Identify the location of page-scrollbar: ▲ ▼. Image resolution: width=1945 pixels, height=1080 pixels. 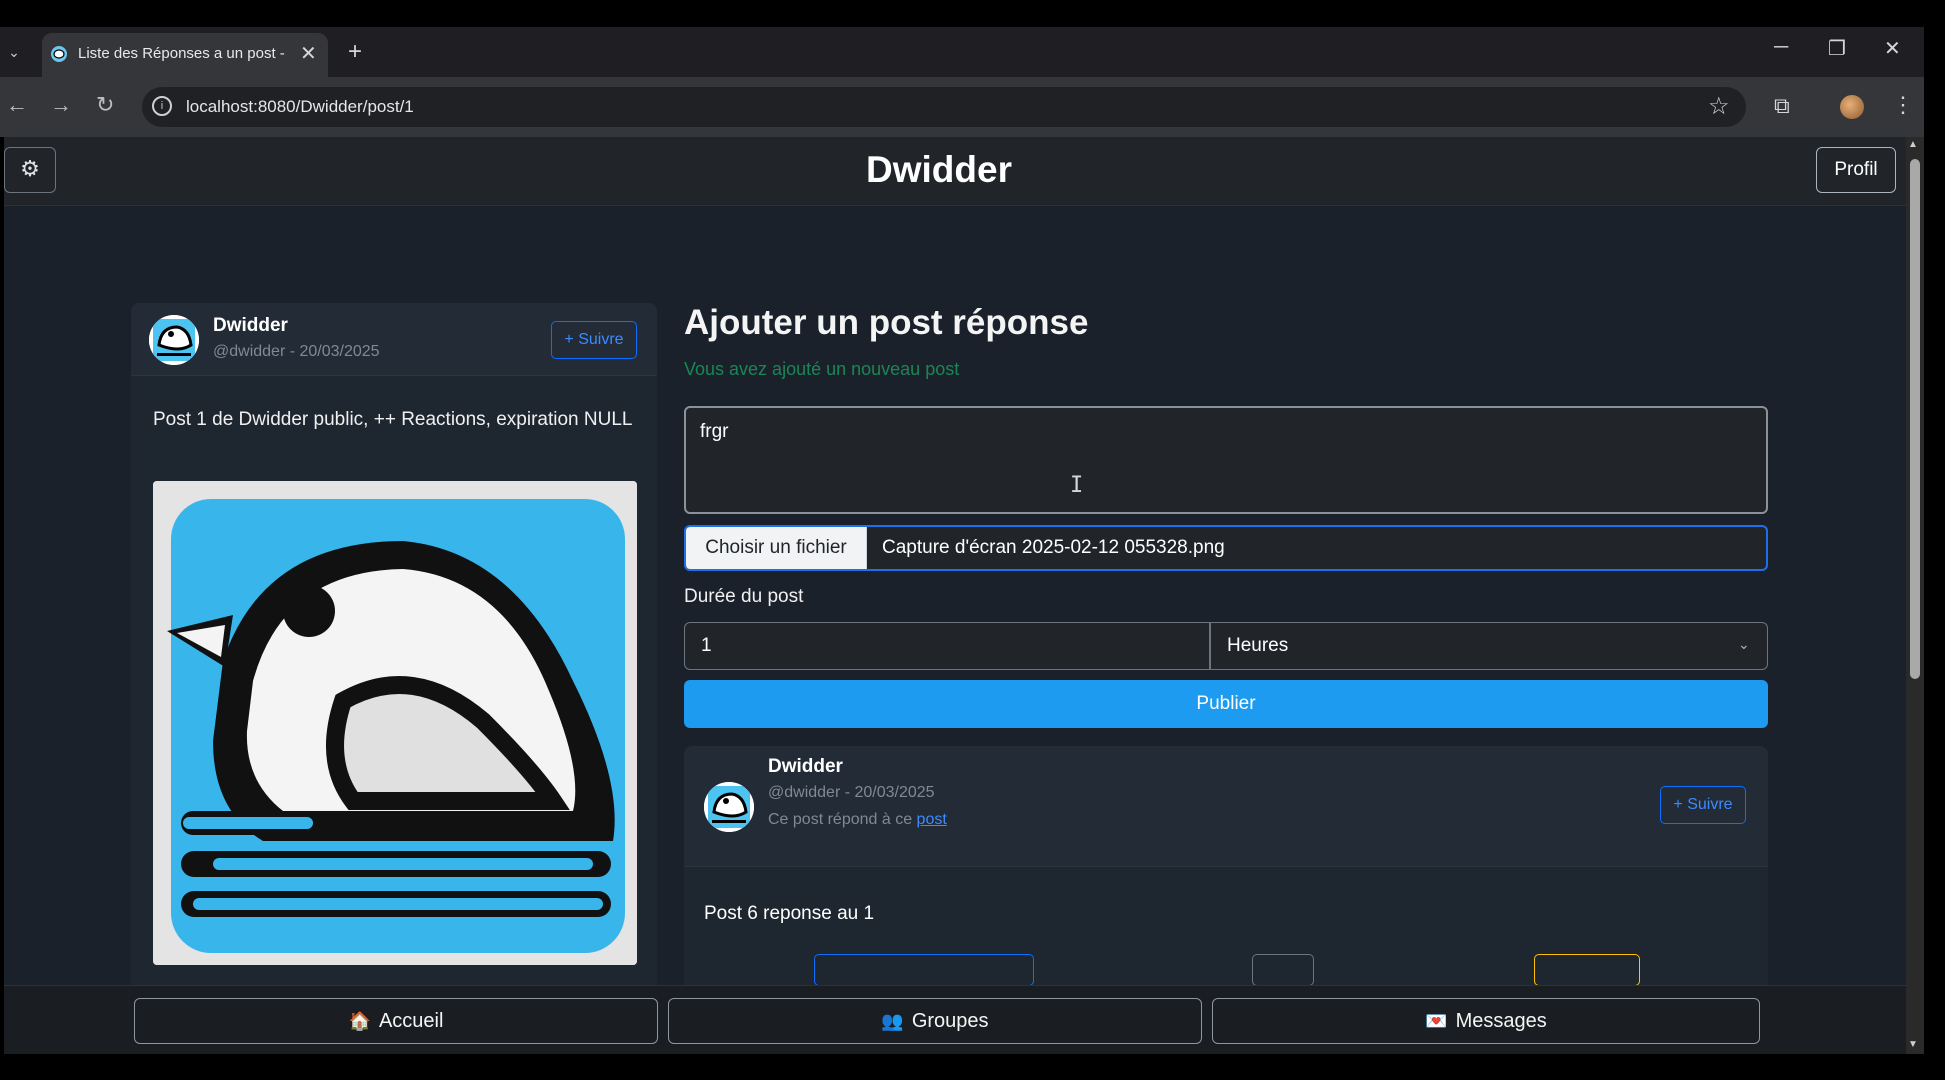
(1915, 595).